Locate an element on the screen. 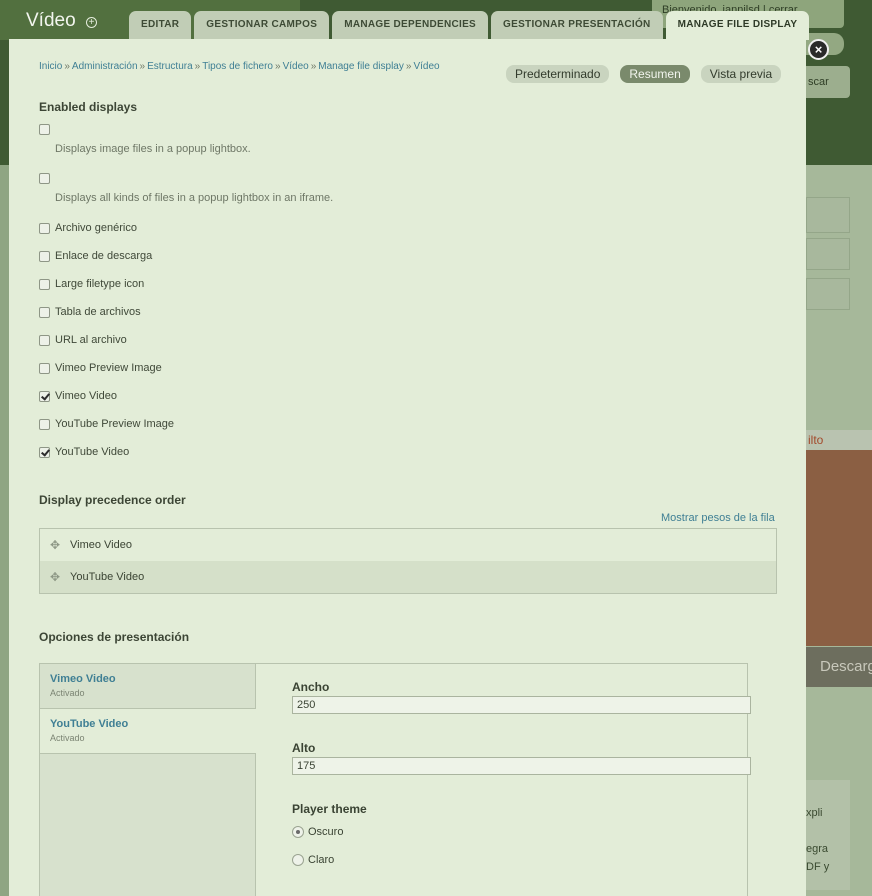 The height and width of the screenshot is (896, 872). table-row-label: YouTube Video is located at coordinates (107, 577).